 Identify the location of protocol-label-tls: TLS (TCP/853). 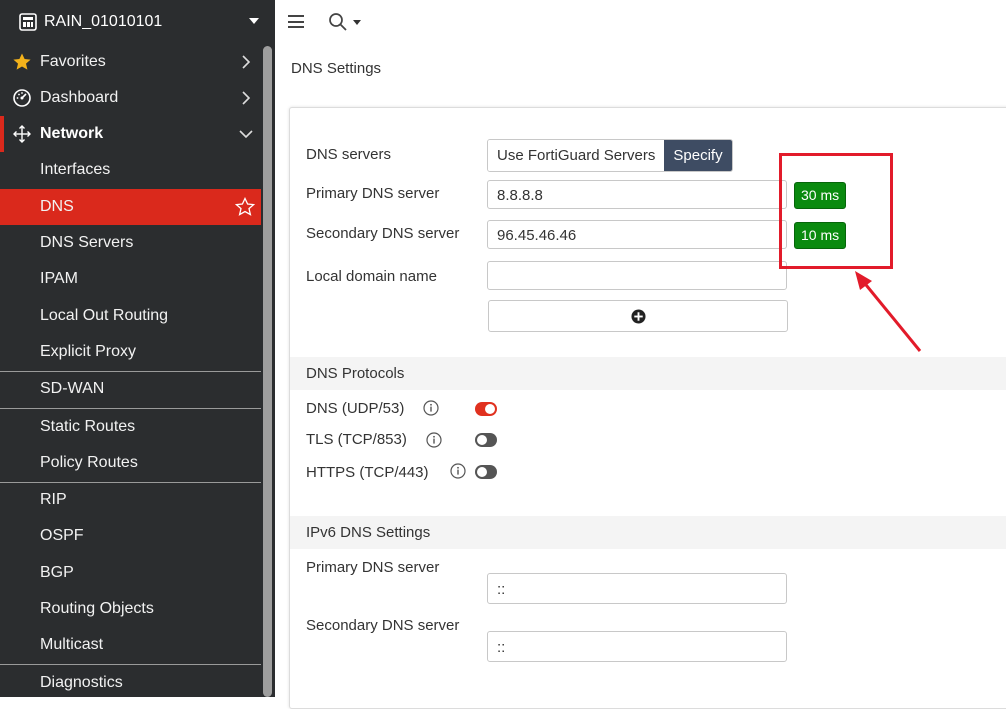
(356, 439).